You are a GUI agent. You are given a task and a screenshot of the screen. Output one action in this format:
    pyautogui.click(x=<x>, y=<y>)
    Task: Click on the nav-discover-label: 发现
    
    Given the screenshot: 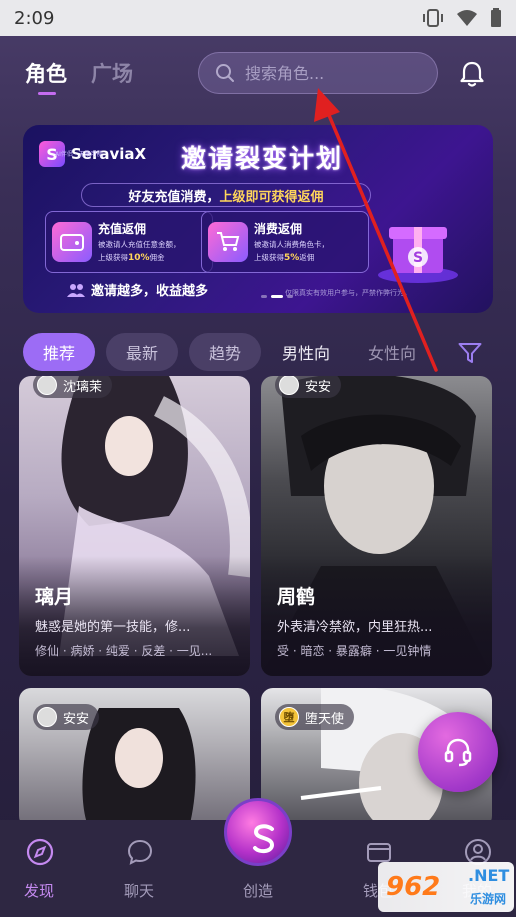 What is the action you would take?
    pyautogui.click(x=38, y=891)
    